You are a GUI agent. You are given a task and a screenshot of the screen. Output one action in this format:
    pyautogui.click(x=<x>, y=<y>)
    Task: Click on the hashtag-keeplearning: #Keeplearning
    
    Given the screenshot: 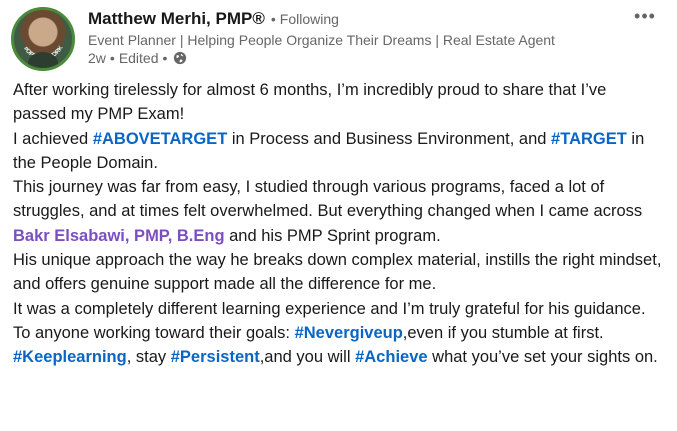 What is the action you would take?
    pyautogui.click(x=70, y=357)
    